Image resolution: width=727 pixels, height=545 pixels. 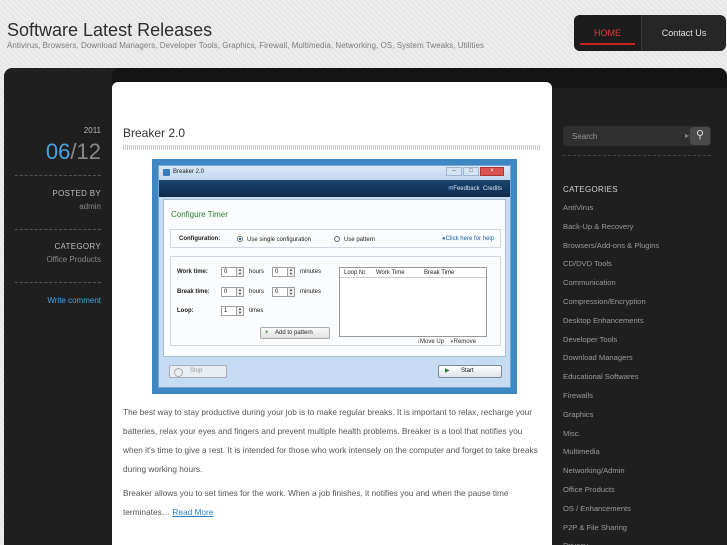 I want to click on post-category: Office Products, so click(x=73, y=259).